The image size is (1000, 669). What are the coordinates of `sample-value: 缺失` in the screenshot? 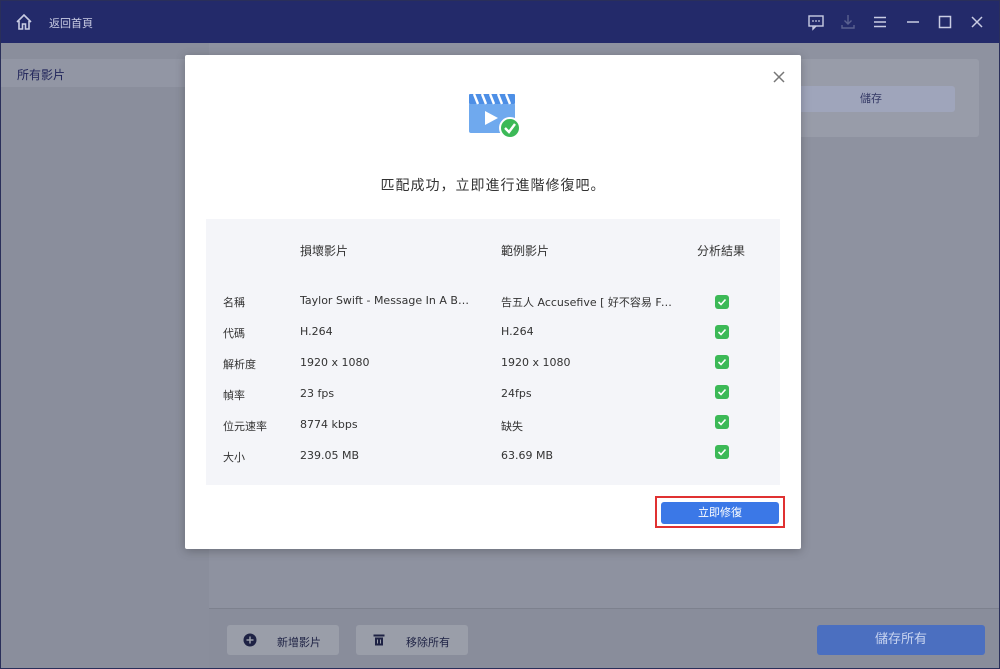 It's located at (512, 426).